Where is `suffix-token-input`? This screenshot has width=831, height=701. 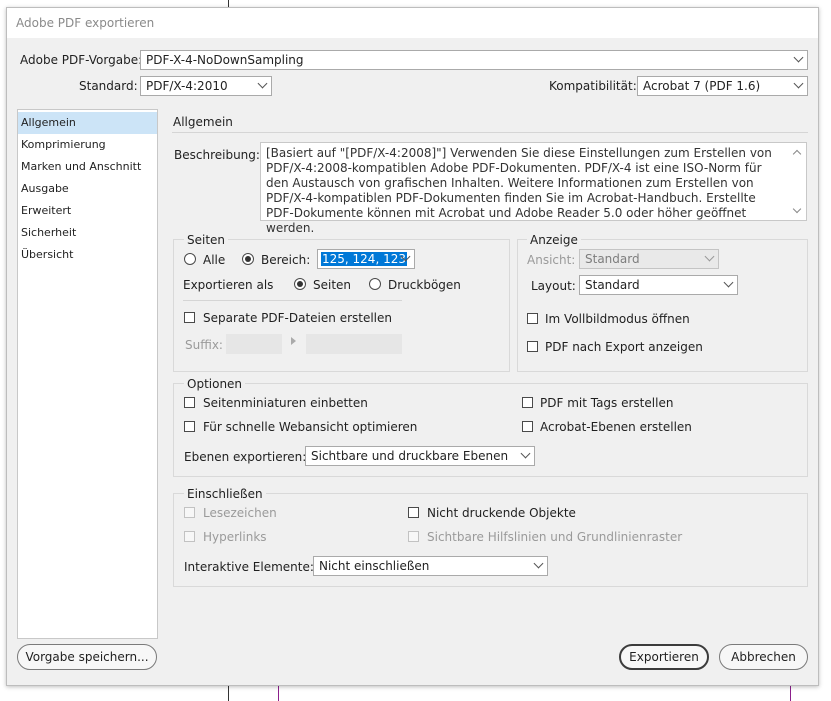 suffix-token-input is located at coordinates (354, 344).